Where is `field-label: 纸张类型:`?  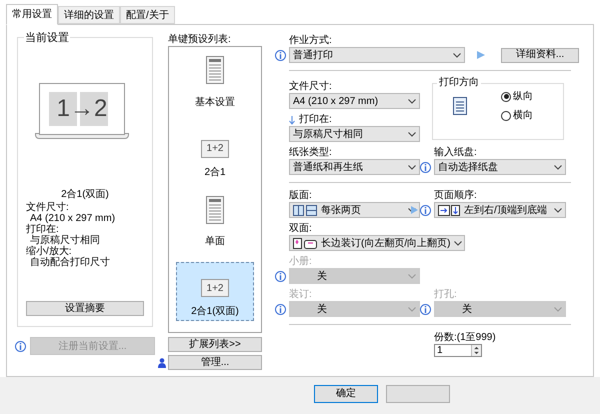 field-label: 纸张类型: is located at coordinates (311, 153).